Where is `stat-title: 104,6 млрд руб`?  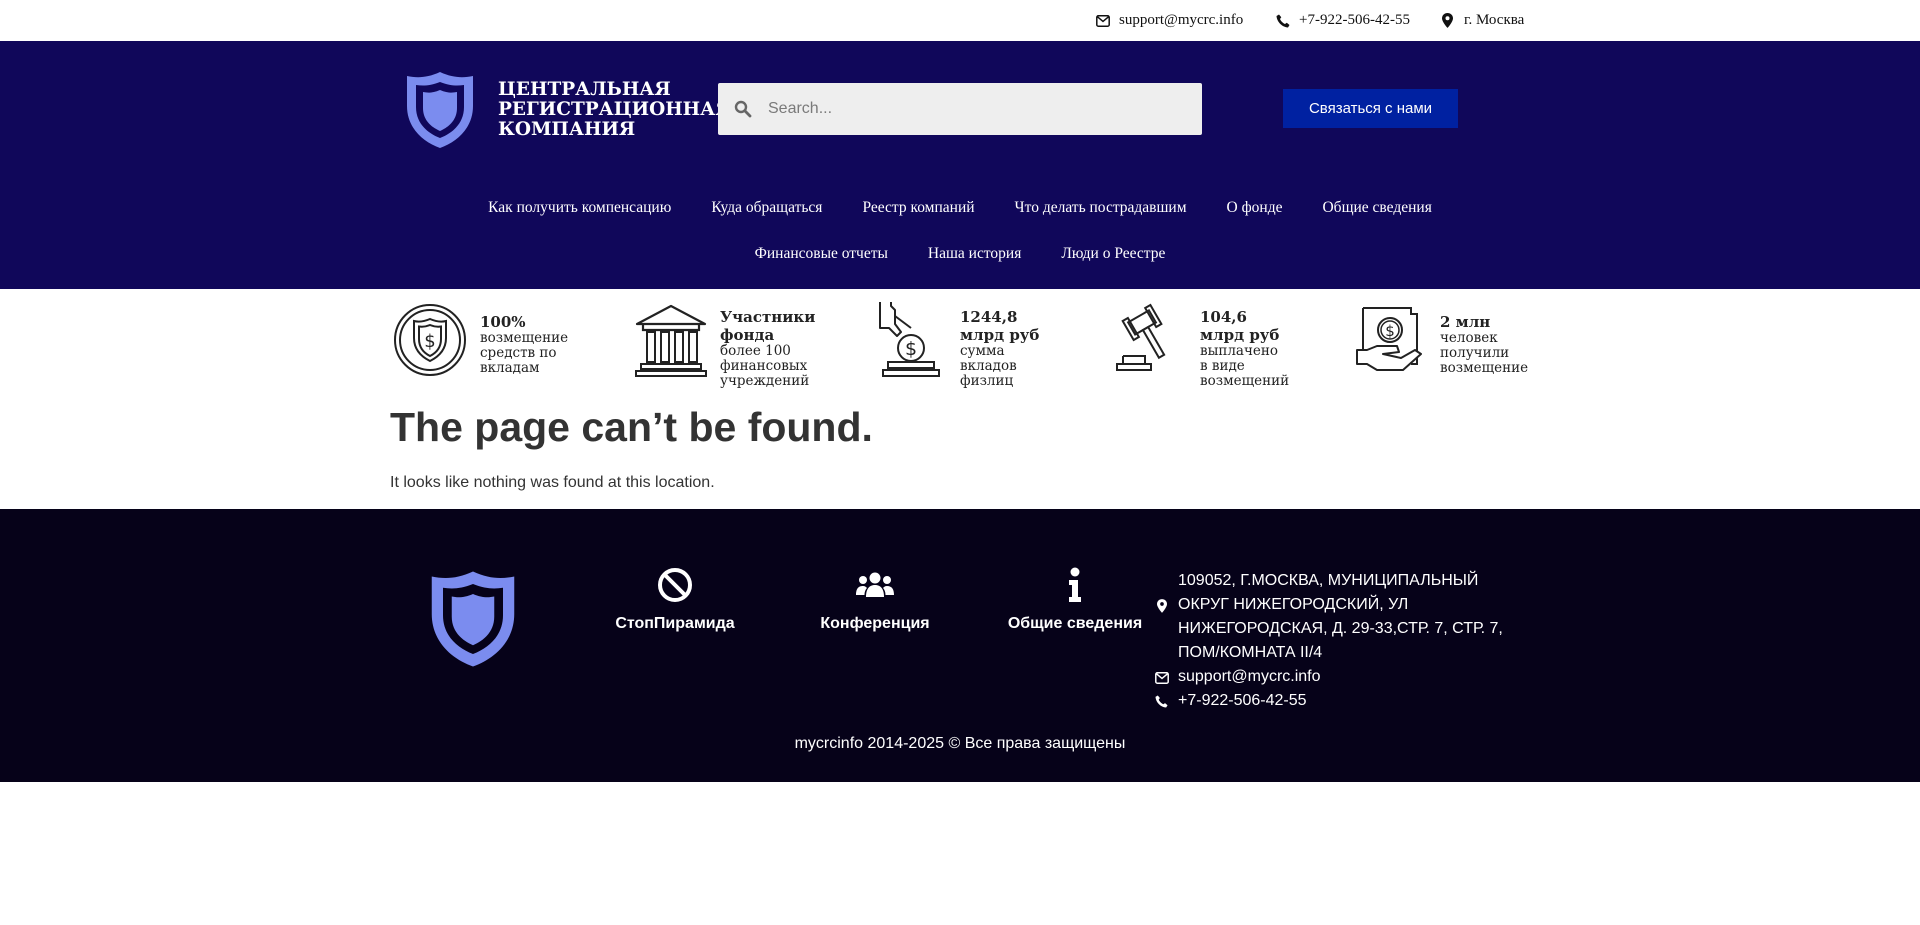 stat-title: 104,6 млрд руб is located at coordinates (1240, 326).